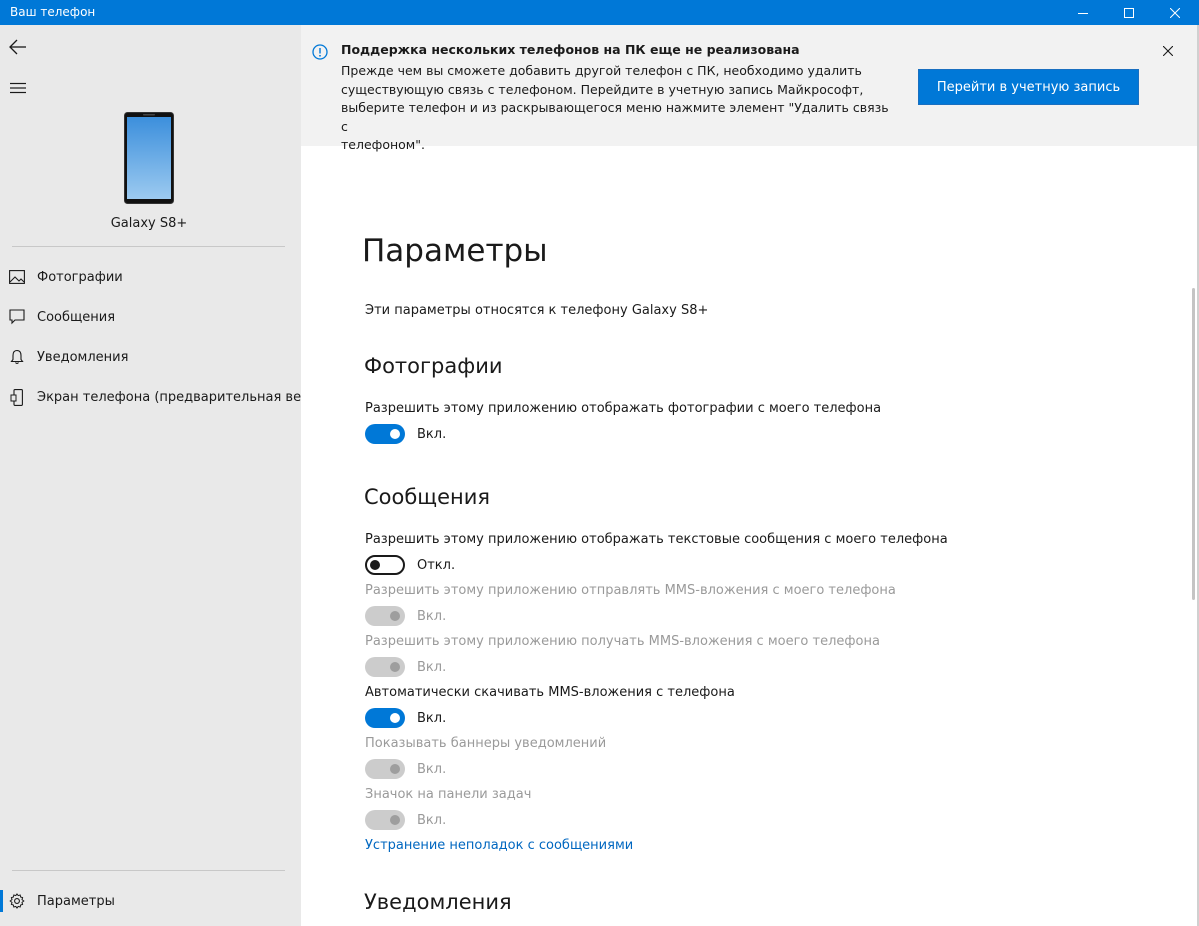 The image size is (1199, 926). What do you see at coordinates (405, 616) in the screenshot?
I see `mms-send-row: Вкл.` at bounding box center [405, 616].